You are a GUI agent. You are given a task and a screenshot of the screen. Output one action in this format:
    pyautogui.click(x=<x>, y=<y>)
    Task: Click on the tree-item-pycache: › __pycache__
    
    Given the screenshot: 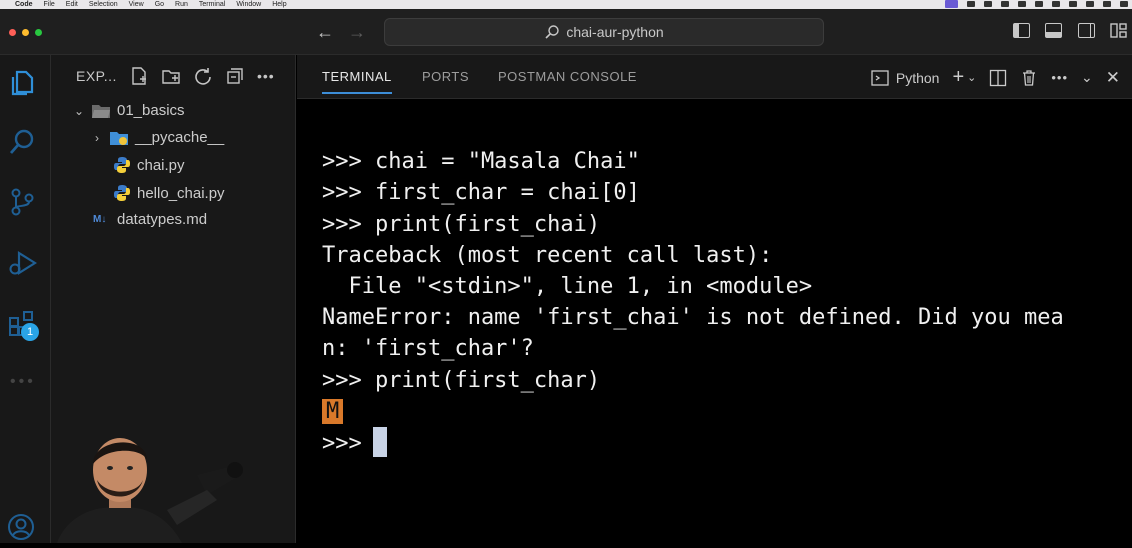 What is the action you would take?
    pyautogui.click(x=157, y=137)
    